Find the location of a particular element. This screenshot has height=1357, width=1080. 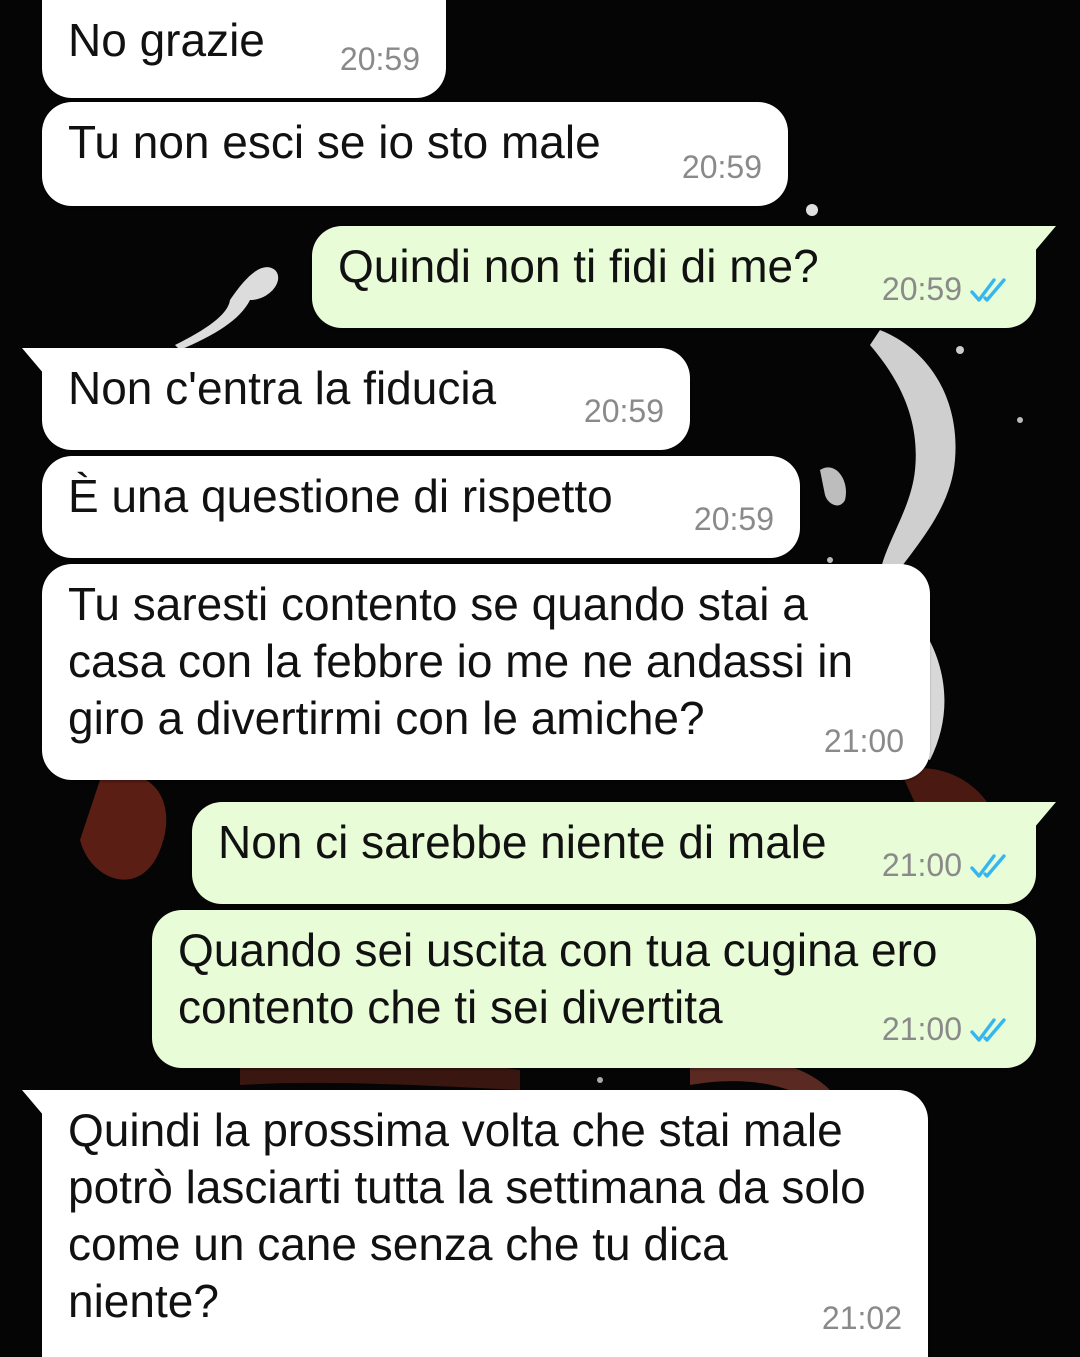

message-text: Non ci sarebbe niente di male is located at coordinates (522, 842).